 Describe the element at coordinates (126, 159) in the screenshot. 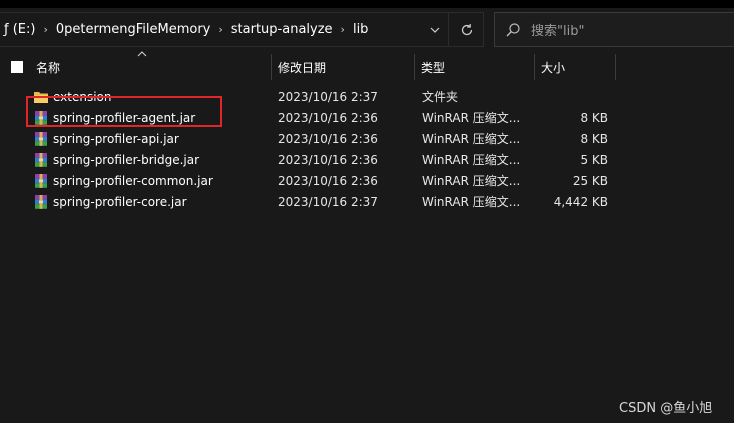

I see `file-name: spring-profiler-bridge.jar` at that location.